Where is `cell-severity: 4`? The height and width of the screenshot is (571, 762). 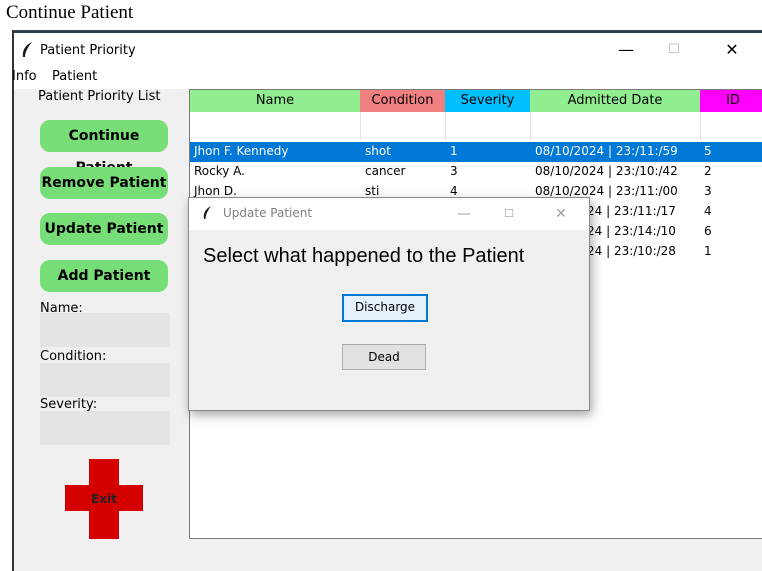 cell-severity: 4 is located at coordinates (454, 191).